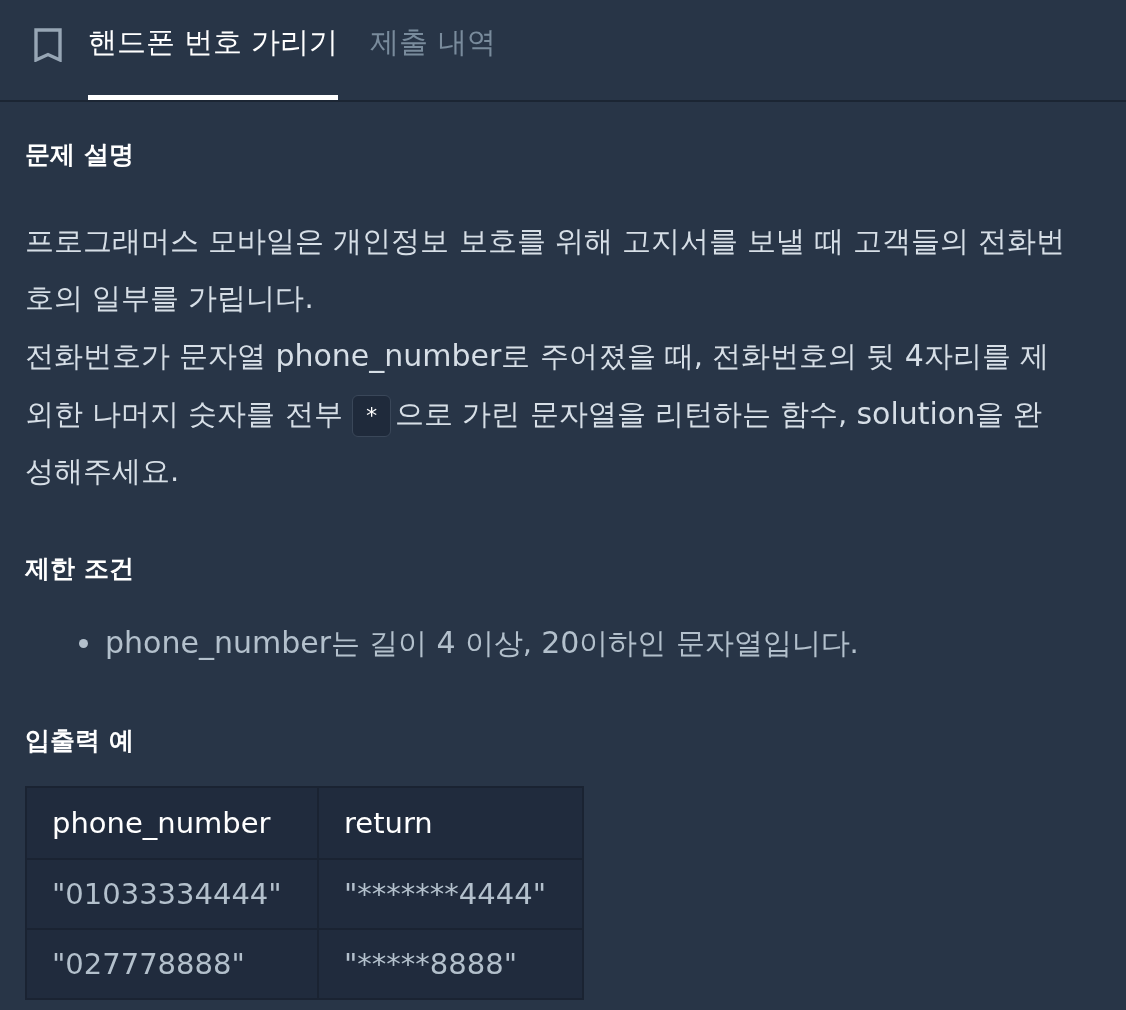 The image size is (1126, 1010). Describe the element at coordinates (450, 964) in the screenshot. I see `table-cell: "*****8888"` at that location.